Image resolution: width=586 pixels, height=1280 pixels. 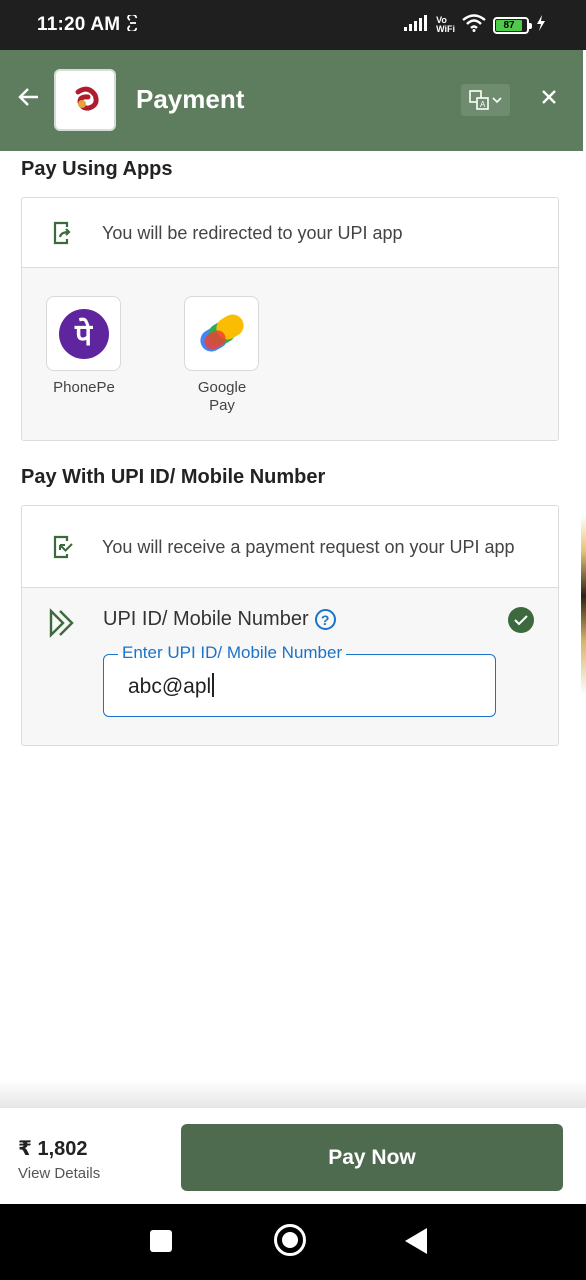 What do you see at coordinates (61, 623) in the screenshot?
I see `upi-logo-icon` at bounding box center [61, 623].